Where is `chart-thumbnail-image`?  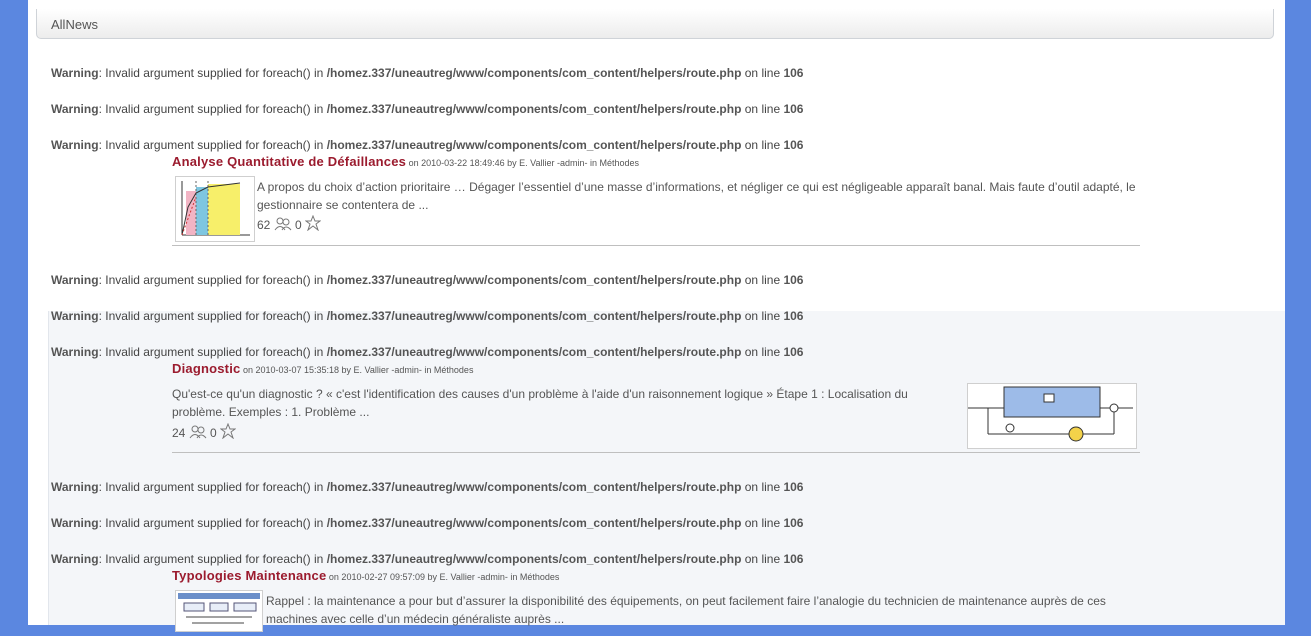
chart-thumbnail-image is located at coordinates (215, 209).